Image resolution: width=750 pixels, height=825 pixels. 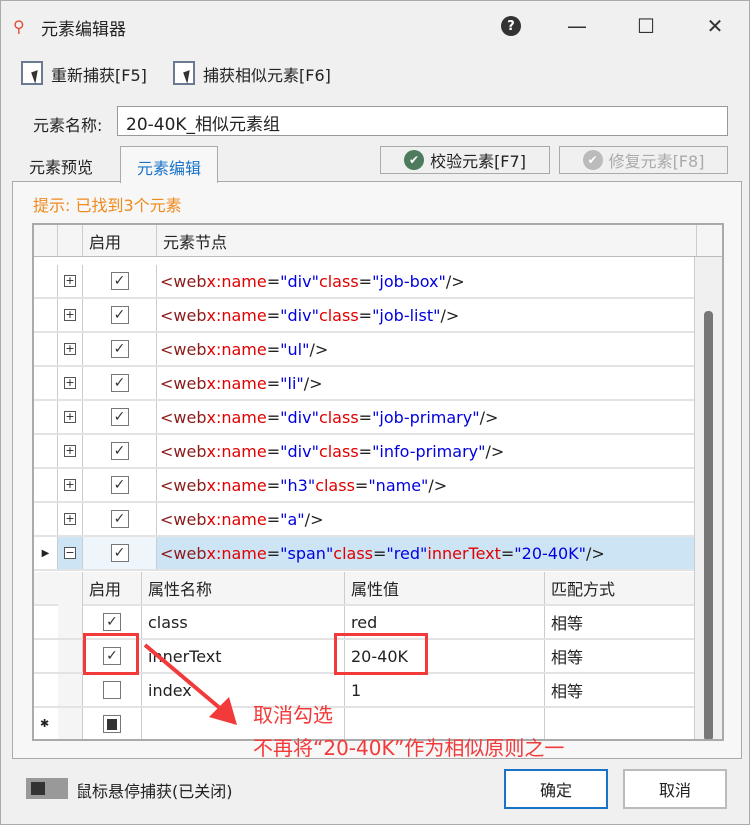 What do you see at coordinates (708, 525) in the screenshot?
I see `scrollbar-thumb` at bounding box center [708, 525].